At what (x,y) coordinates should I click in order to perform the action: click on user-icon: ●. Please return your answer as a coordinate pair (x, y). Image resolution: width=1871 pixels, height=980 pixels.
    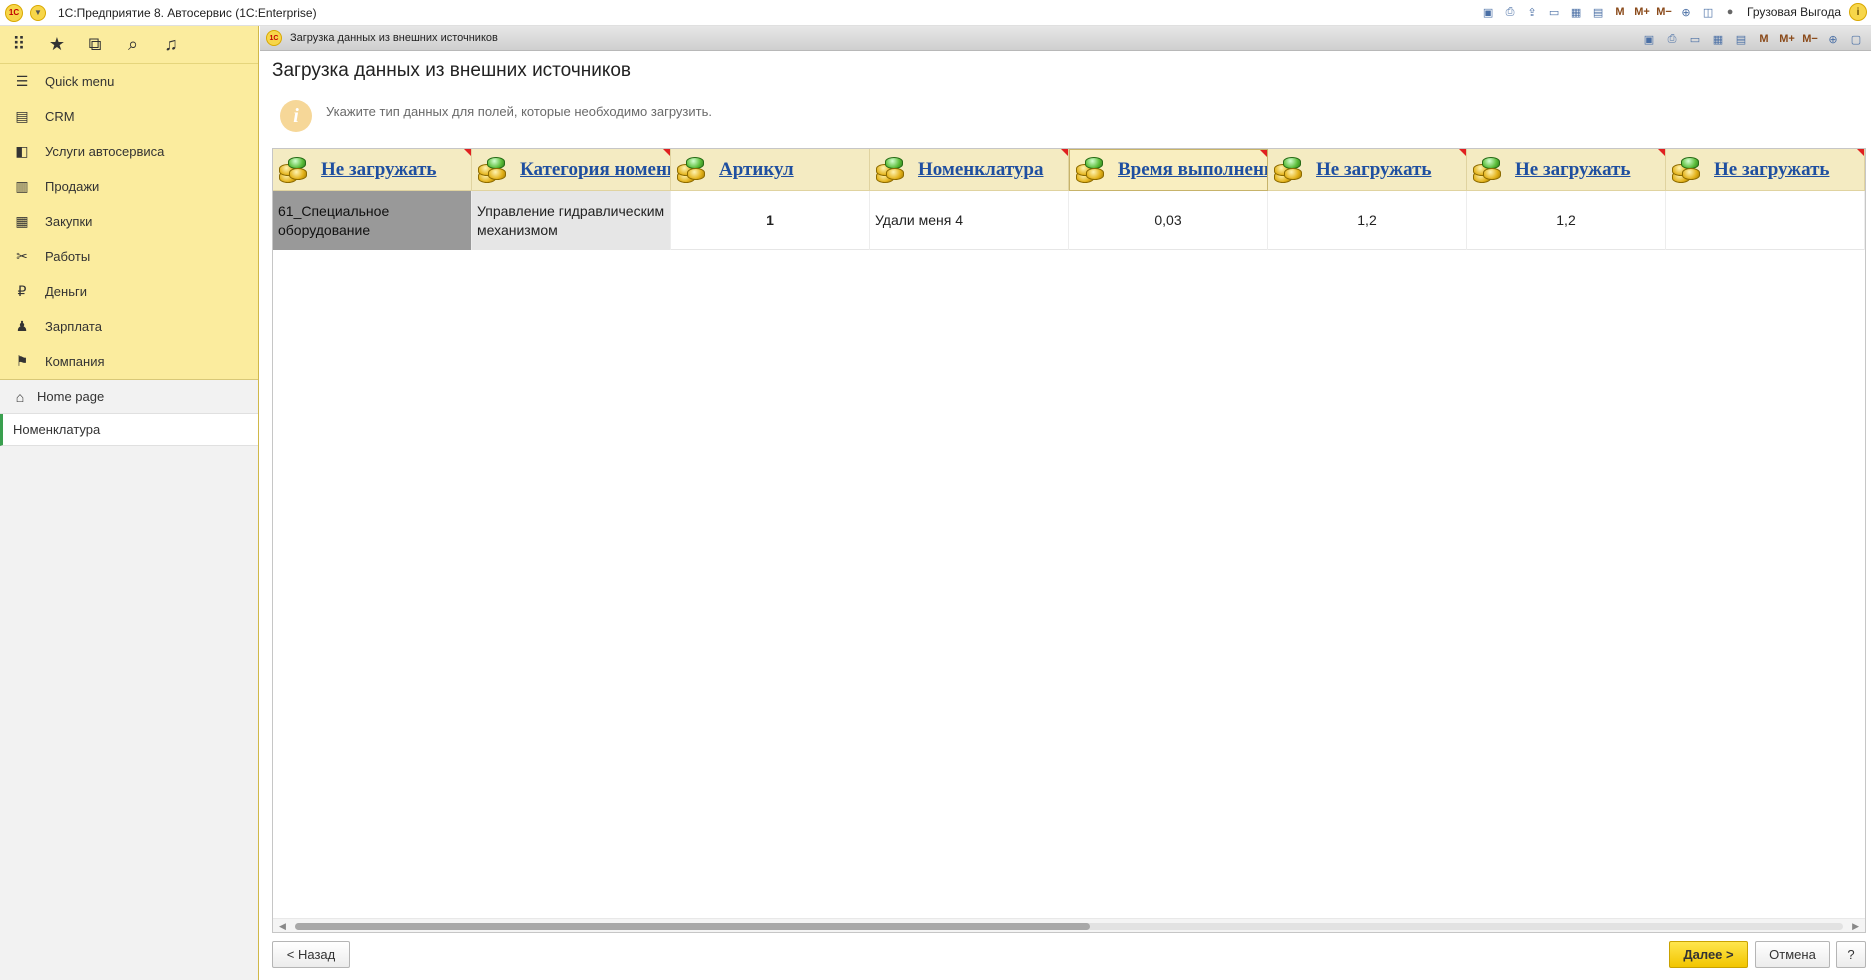
    Looking at the image, I should click on (1730, 12).